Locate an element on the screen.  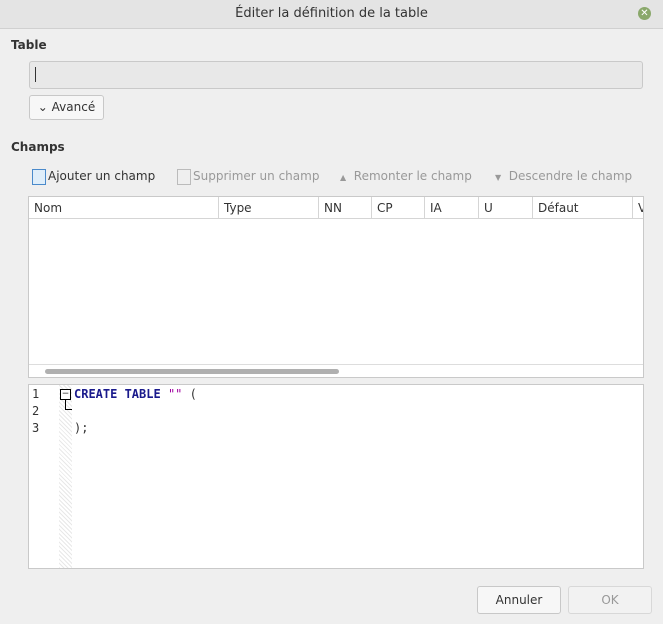
move-up-label: Remonter le champ is located at coordinates (412, 176).